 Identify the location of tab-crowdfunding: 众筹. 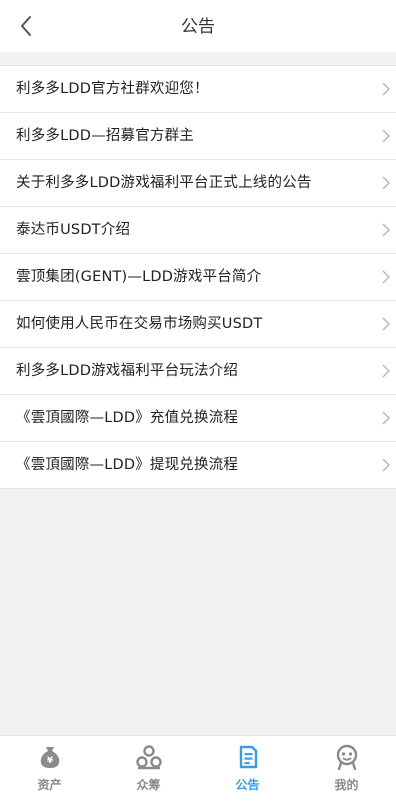
(148, 771).